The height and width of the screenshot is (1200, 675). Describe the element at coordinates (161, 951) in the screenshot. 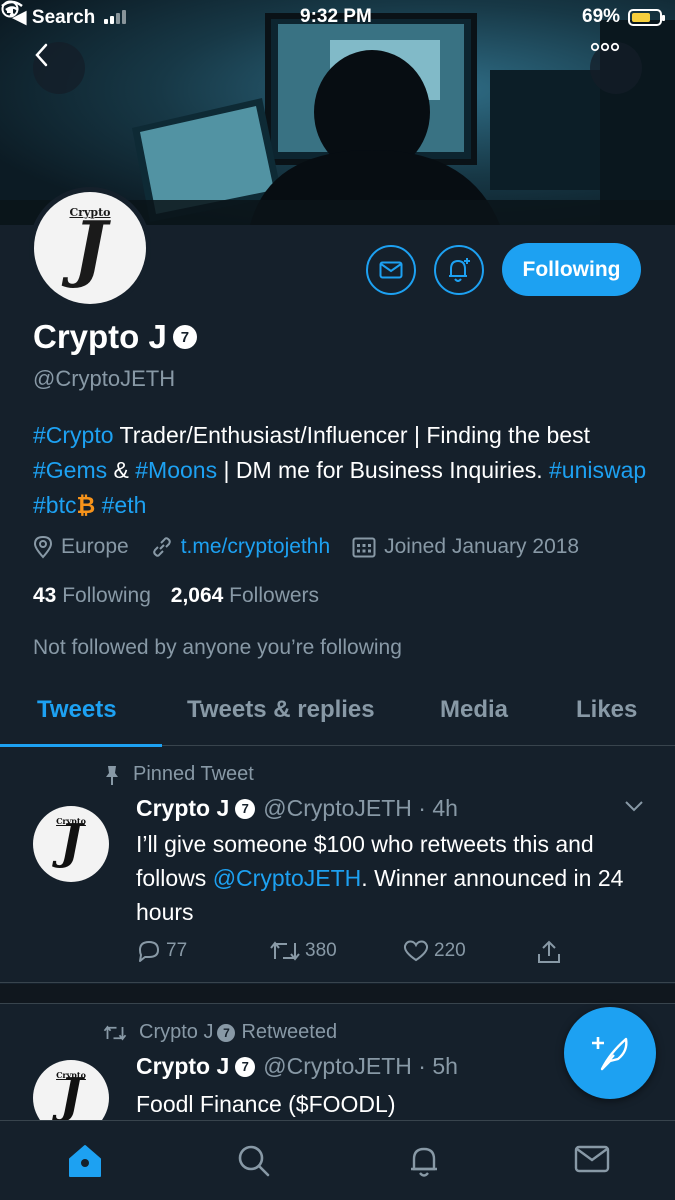

I see `reply-button: 77` at that location.